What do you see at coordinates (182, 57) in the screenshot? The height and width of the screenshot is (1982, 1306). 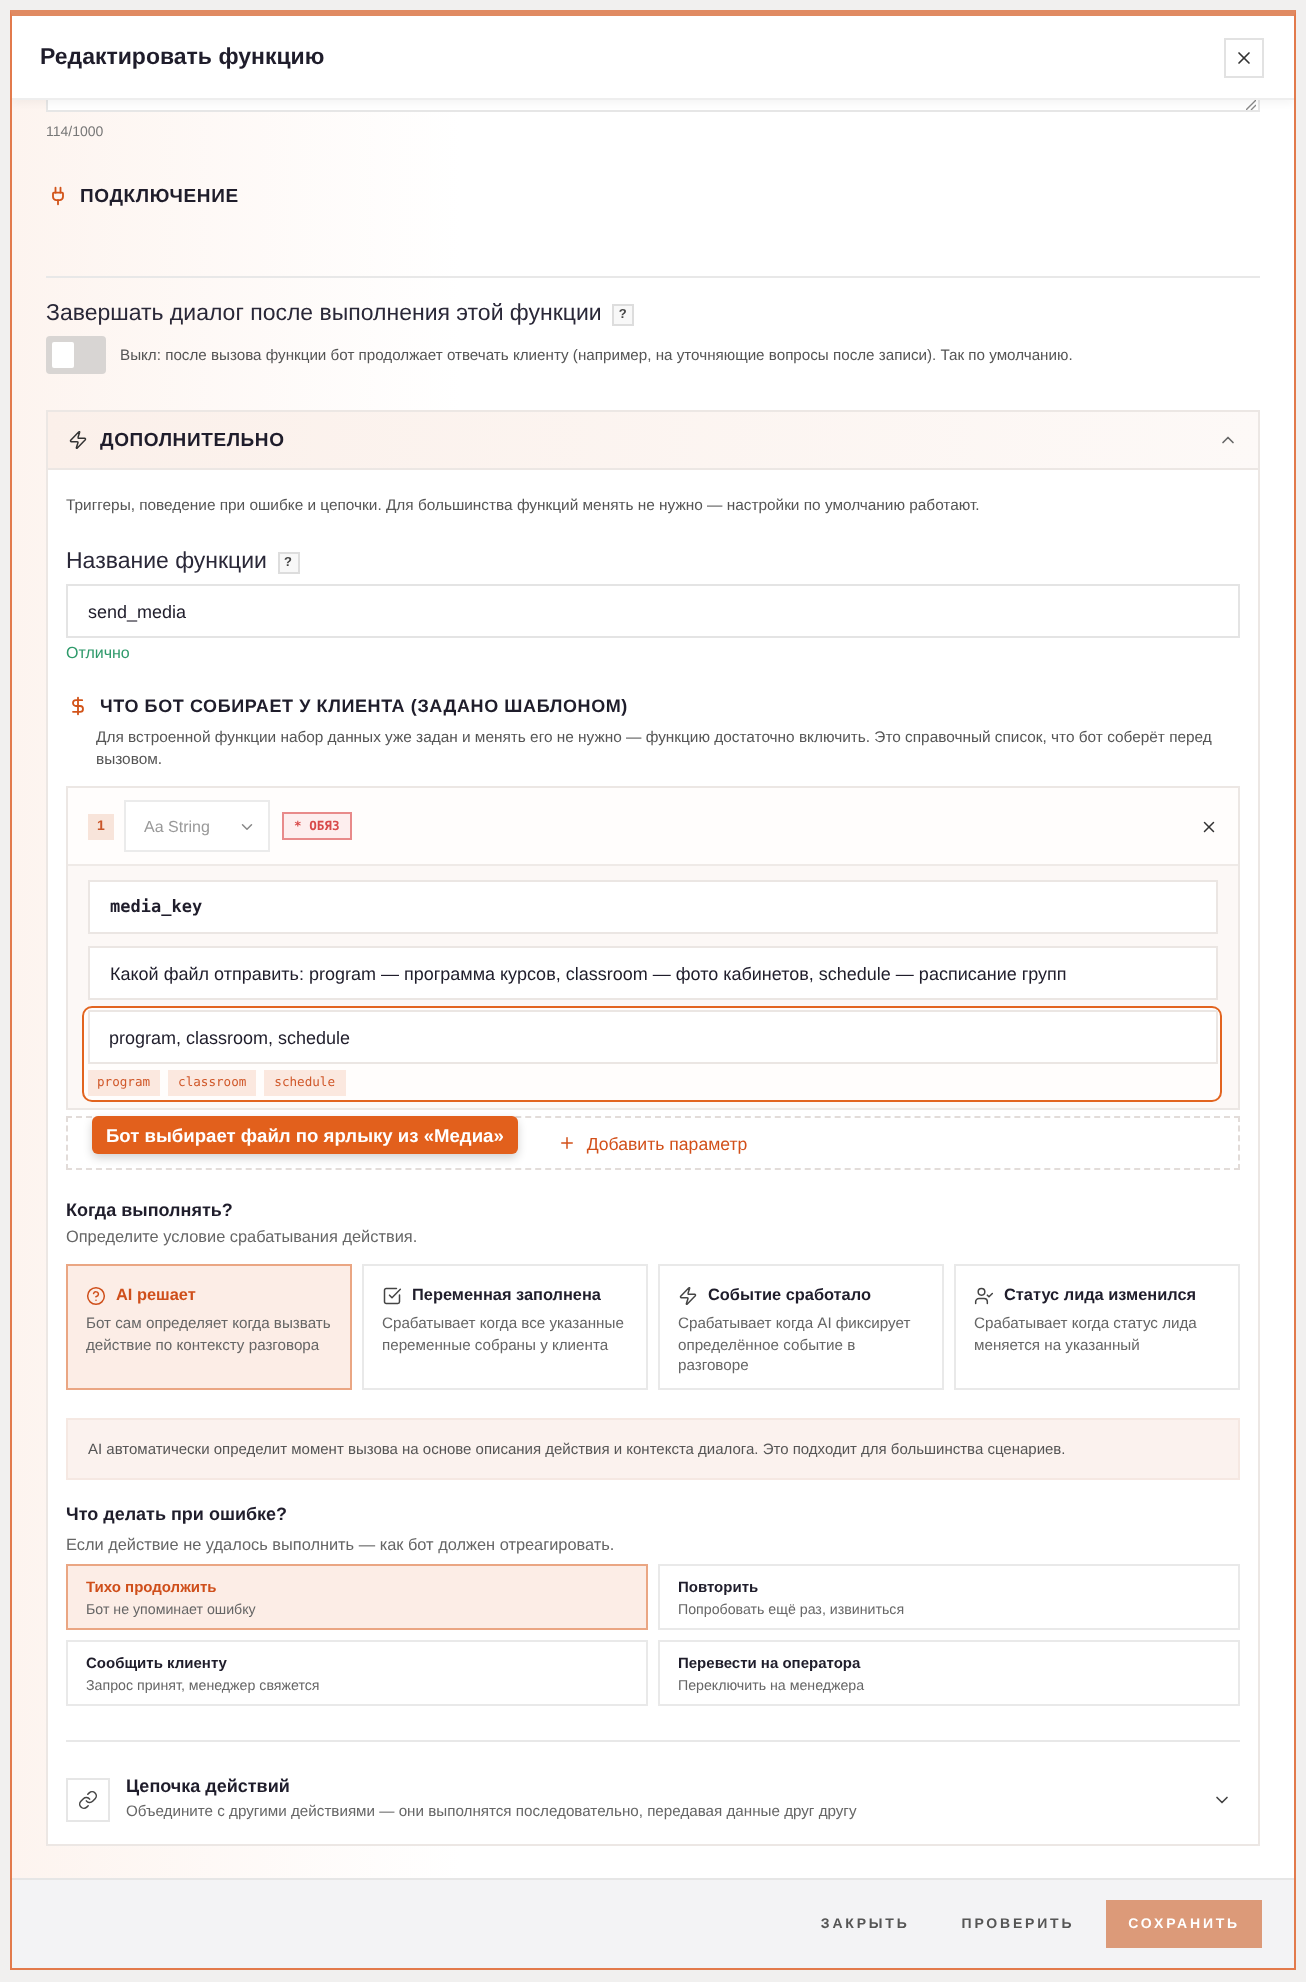 I see `dialog-title: Редактировать функцию` at bounding box center [182, 57].